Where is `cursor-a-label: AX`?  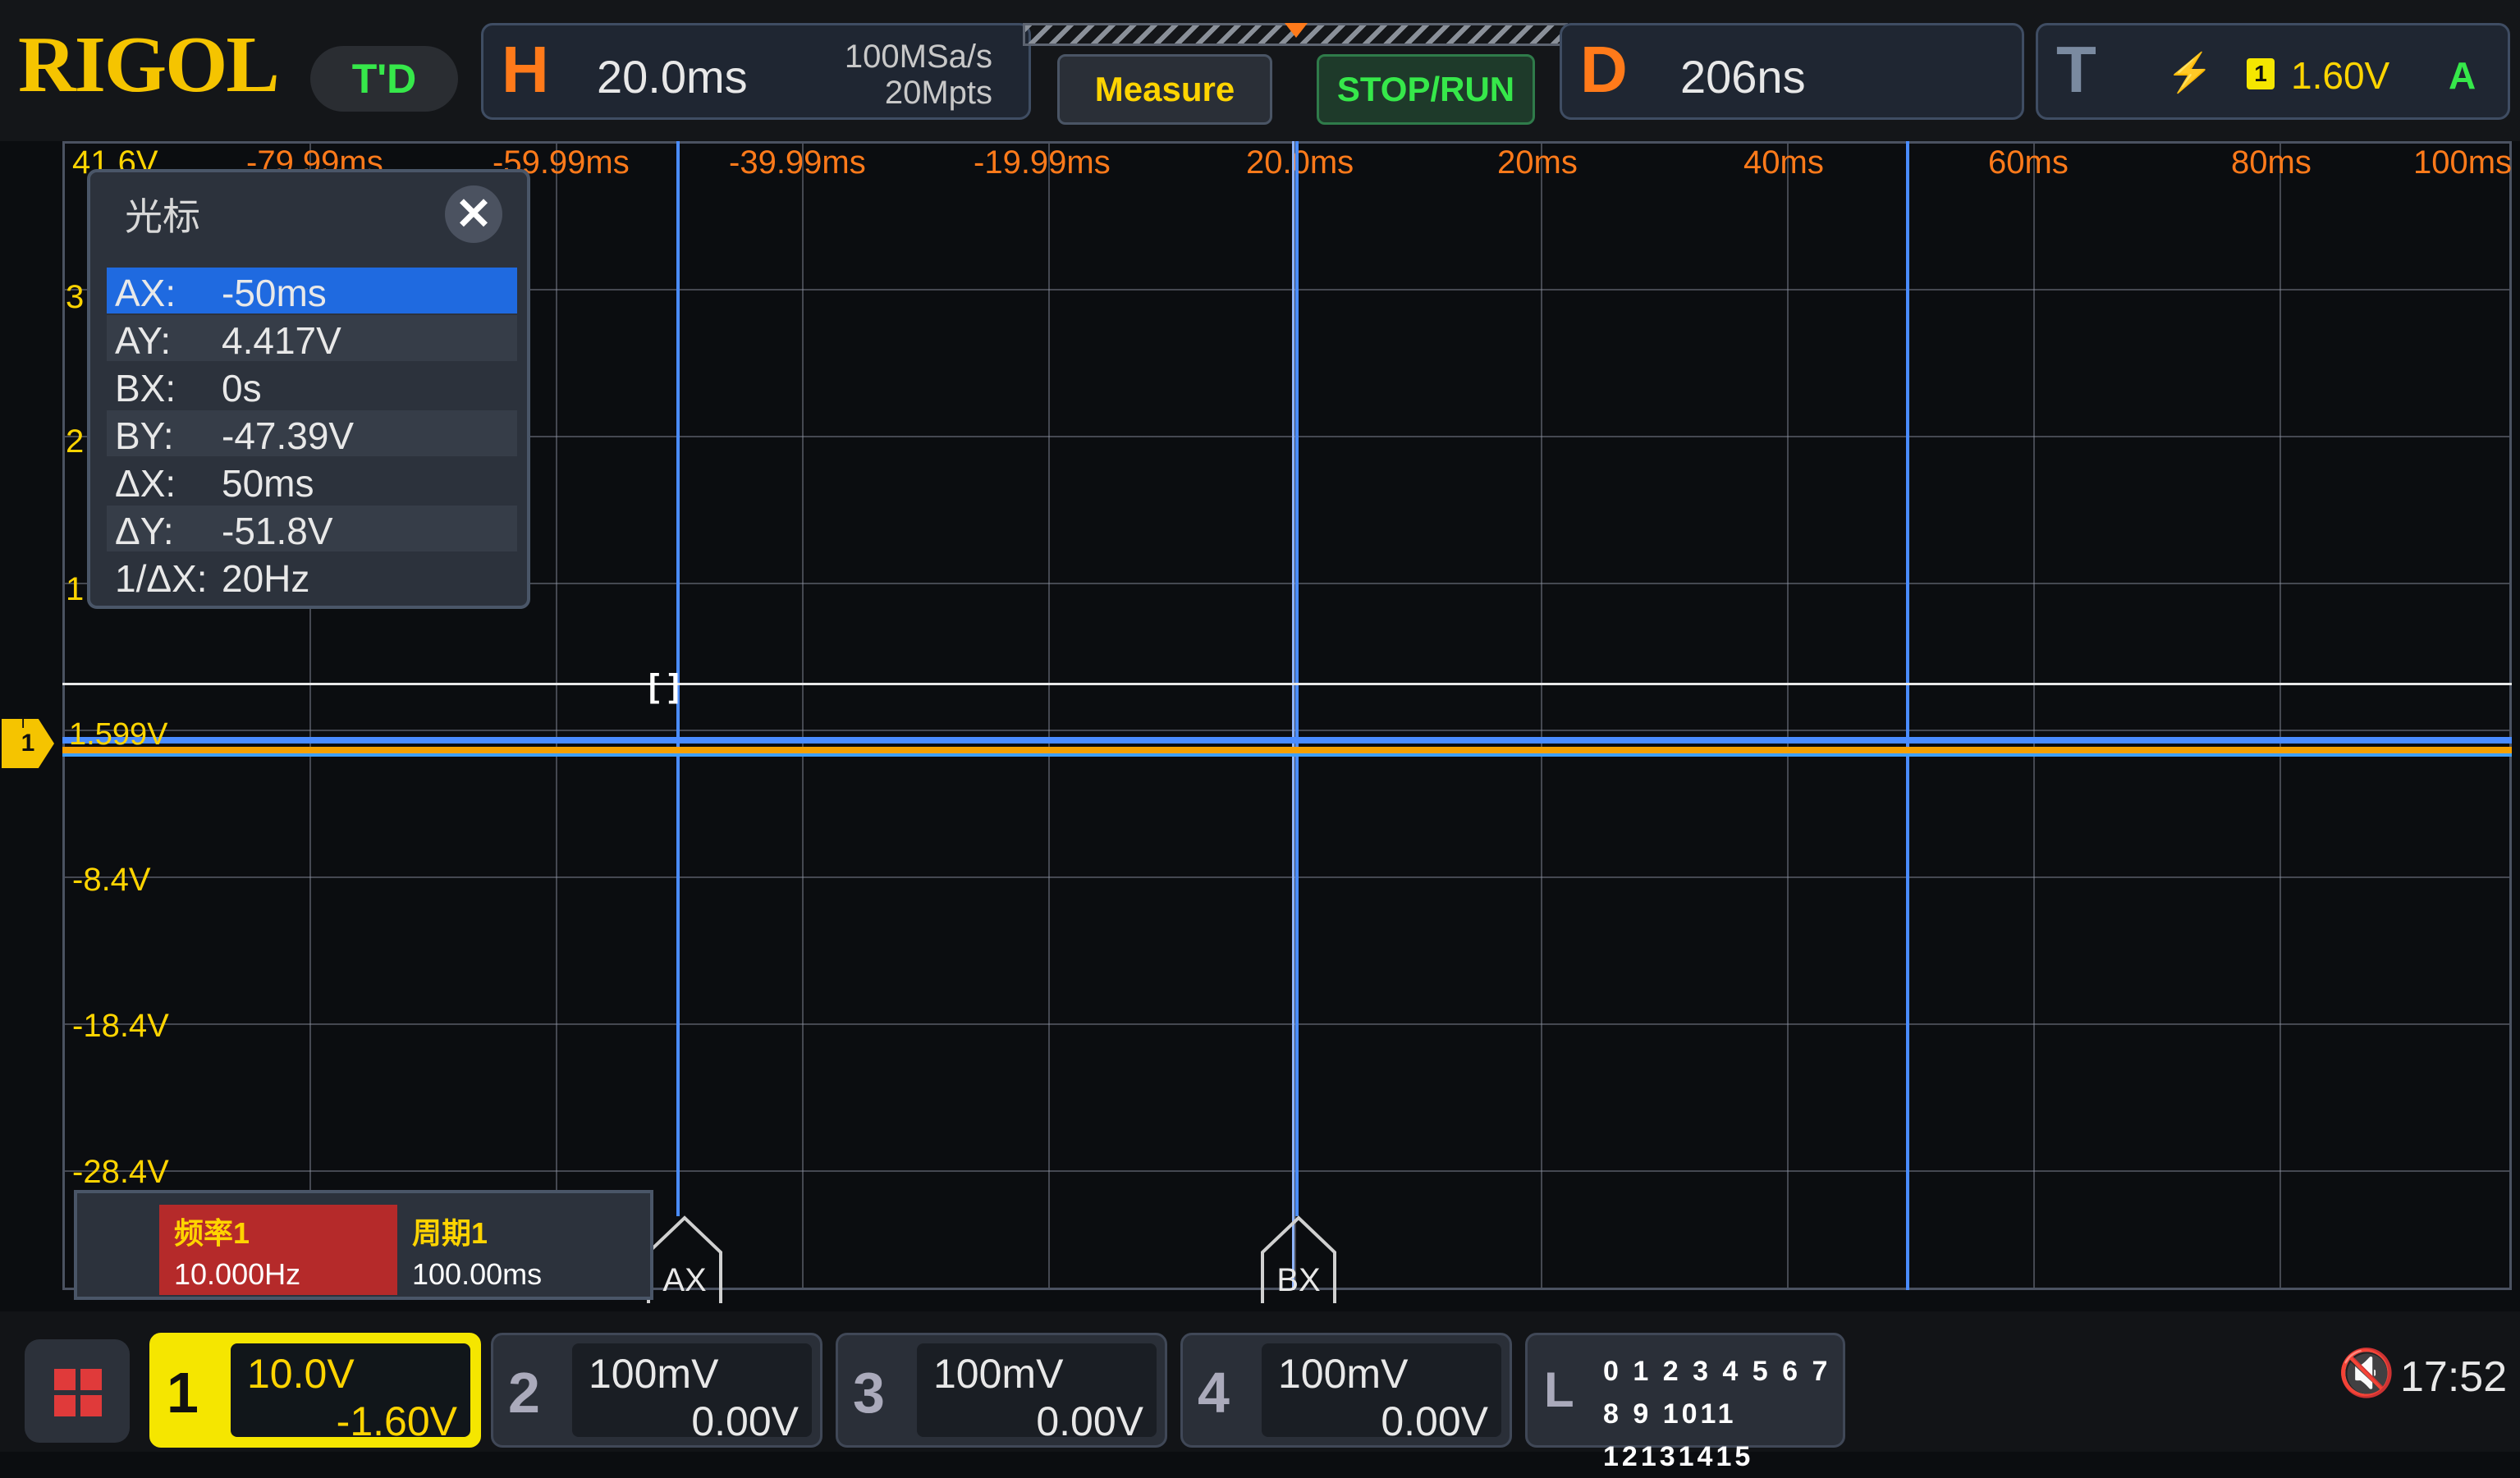
cursor-a-label: AX is located at coordinates (684, 1280).